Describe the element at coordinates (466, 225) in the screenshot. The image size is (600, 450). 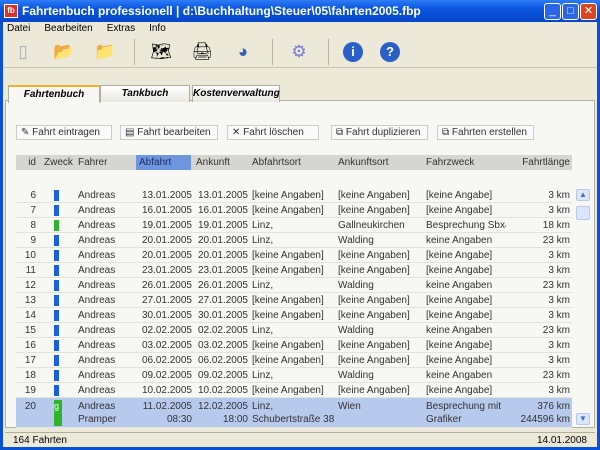
I see `cell-fahrzweck: Besprechung Sbx4` at that location.